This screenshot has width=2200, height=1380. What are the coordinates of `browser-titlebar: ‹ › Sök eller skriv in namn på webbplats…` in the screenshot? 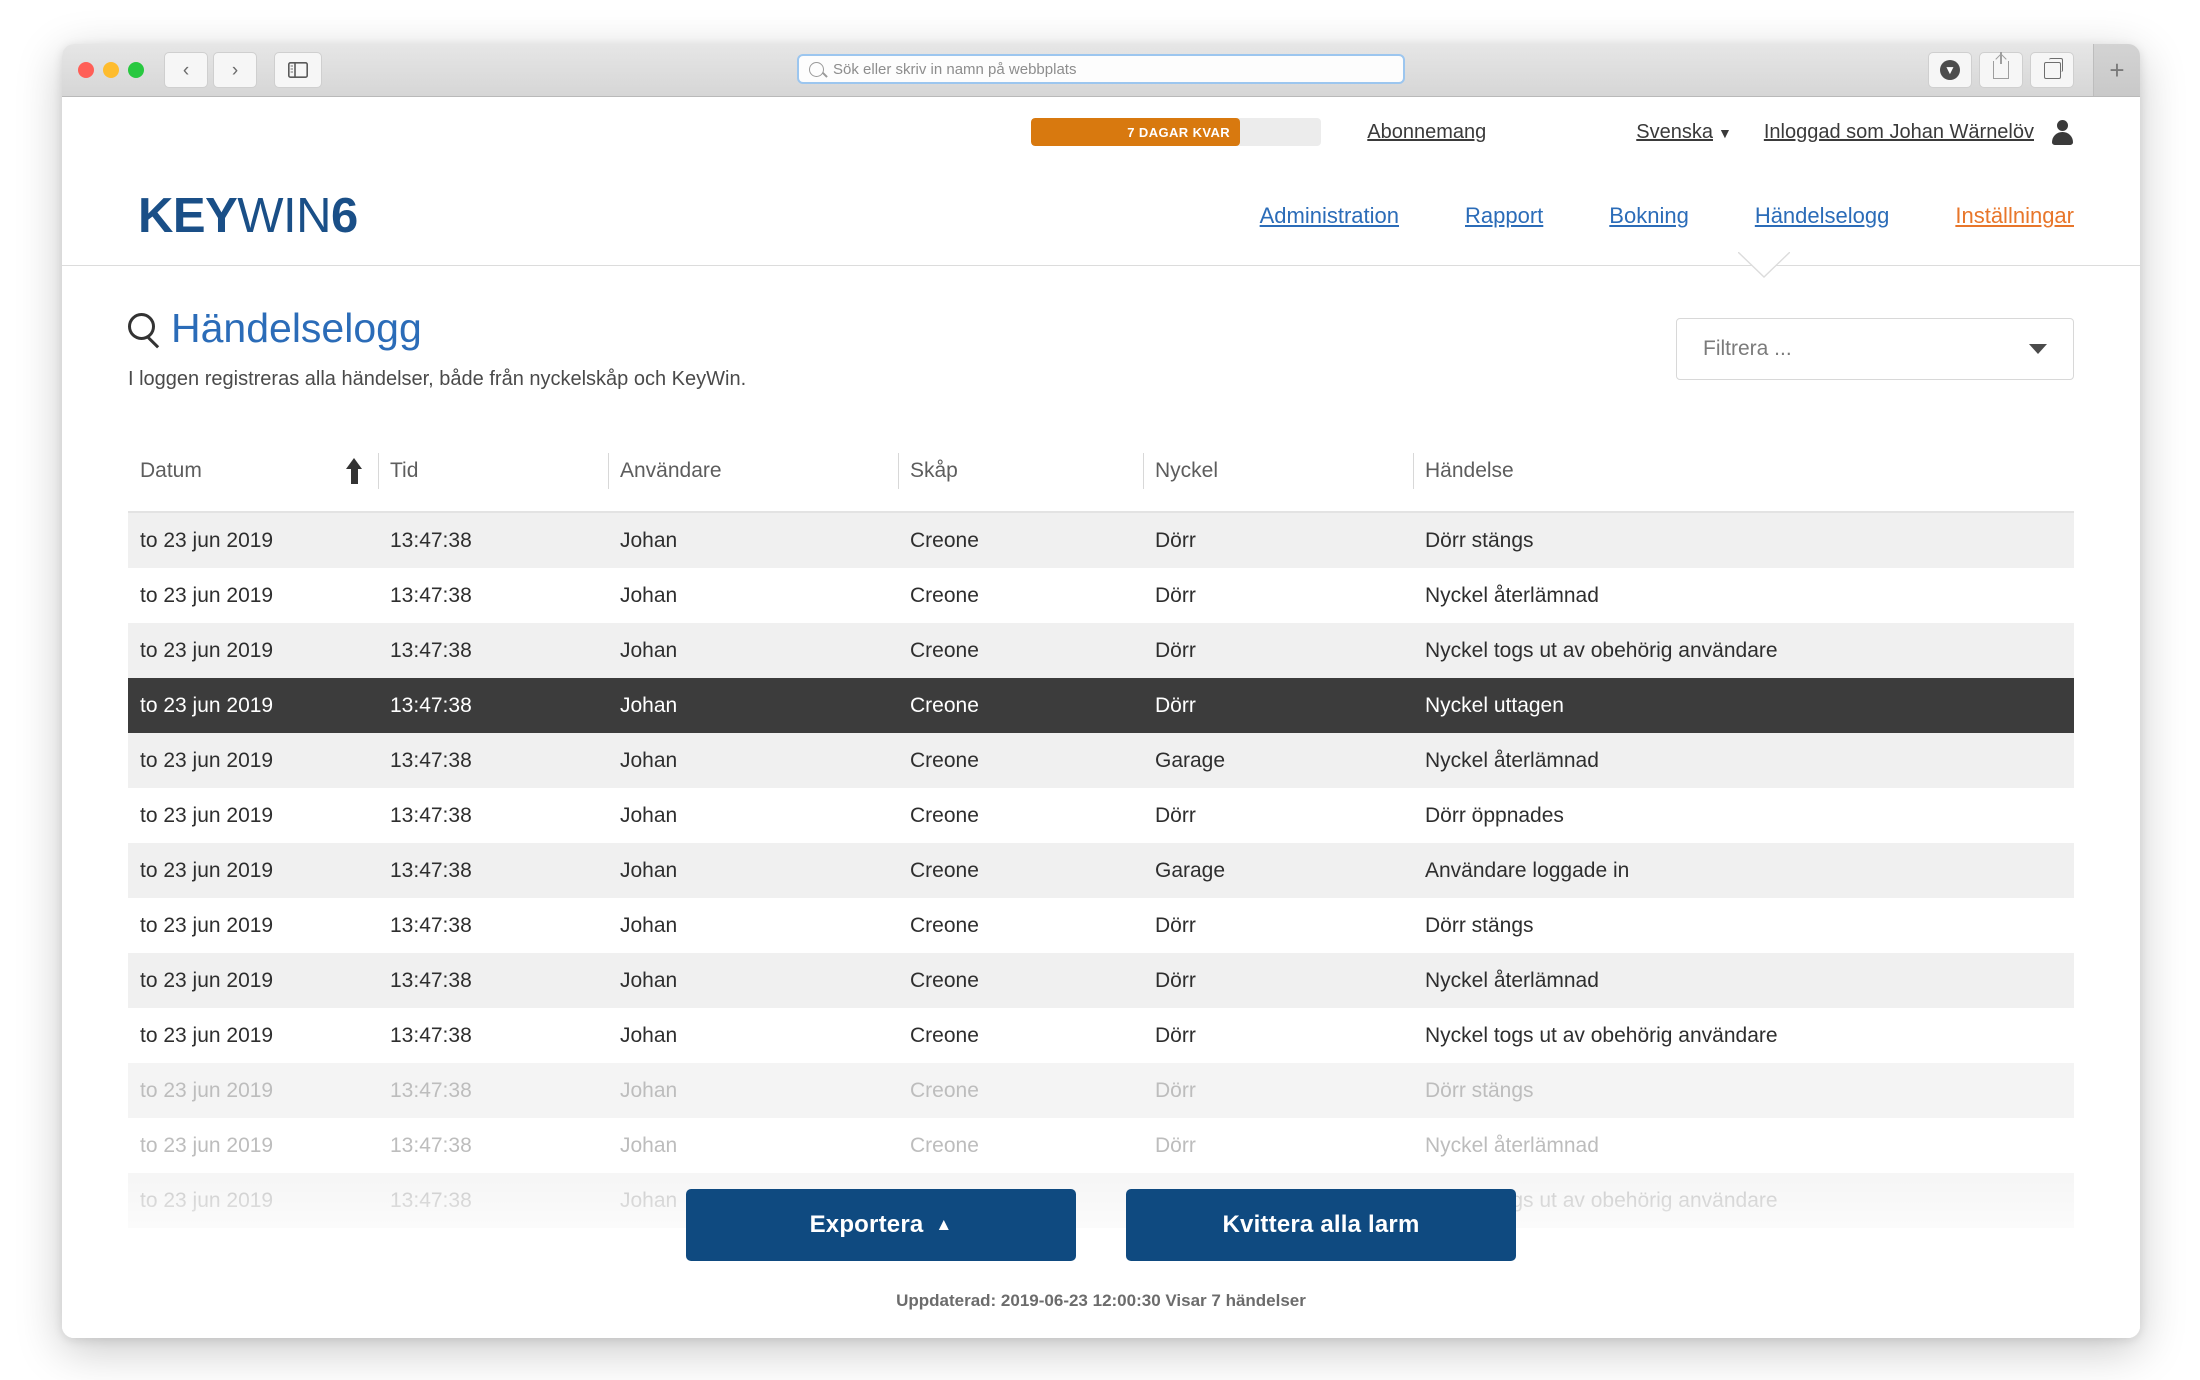 It's located at (1101, 70).